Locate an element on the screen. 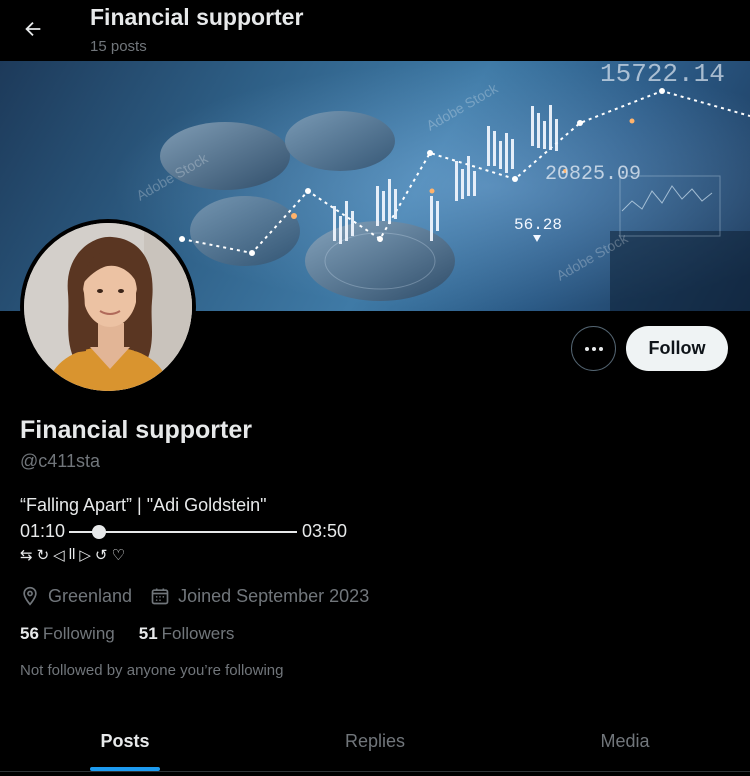  header-posts-count: 15 posts is located at coordinates (118, 46).